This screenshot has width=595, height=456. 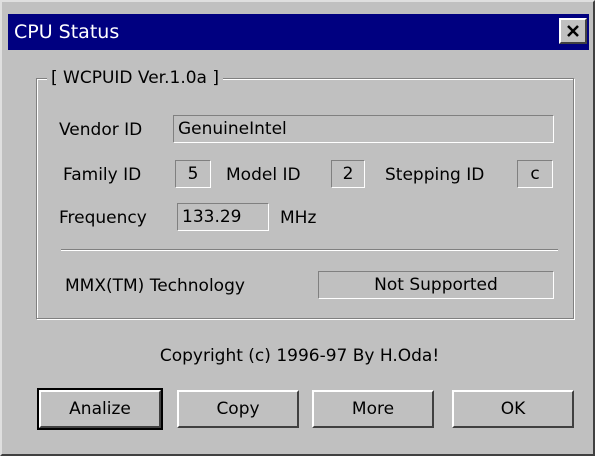 I want to click on family-id-field: 5, so click(x=193, y=174).